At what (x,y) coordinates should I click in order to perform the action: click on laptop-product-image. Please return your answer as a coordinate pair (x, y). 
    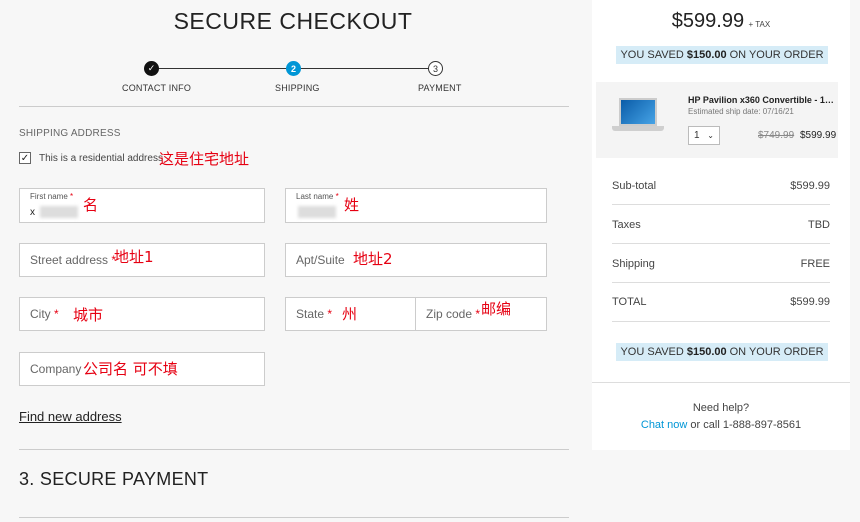
    Looking at the image, I should click on (638, 118).